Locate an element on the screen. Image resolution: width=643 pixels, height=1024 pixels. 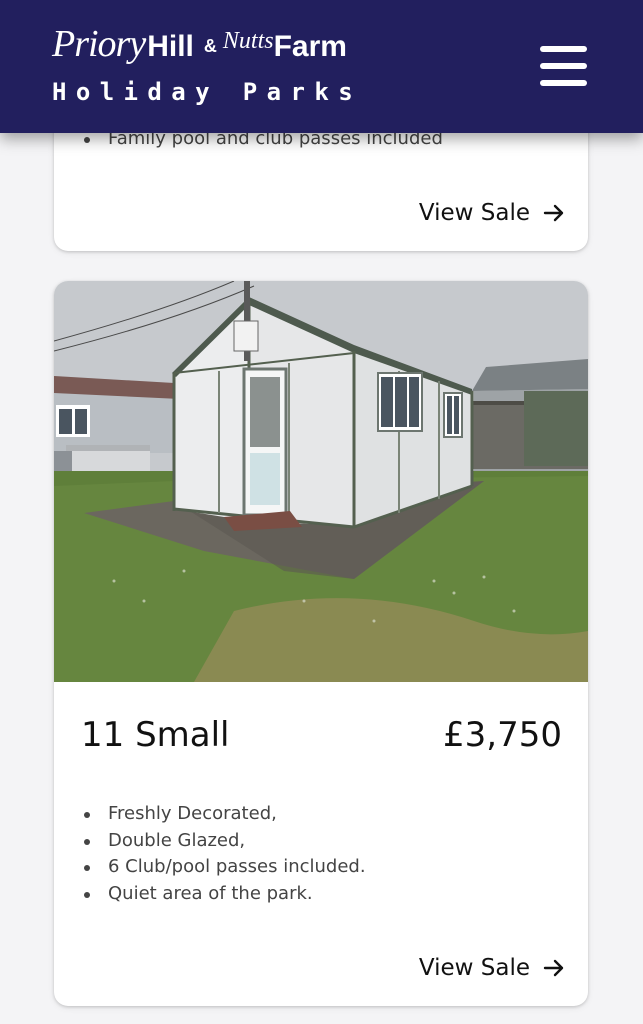
logo-ampersand: & is located at coordinates (210, 46).